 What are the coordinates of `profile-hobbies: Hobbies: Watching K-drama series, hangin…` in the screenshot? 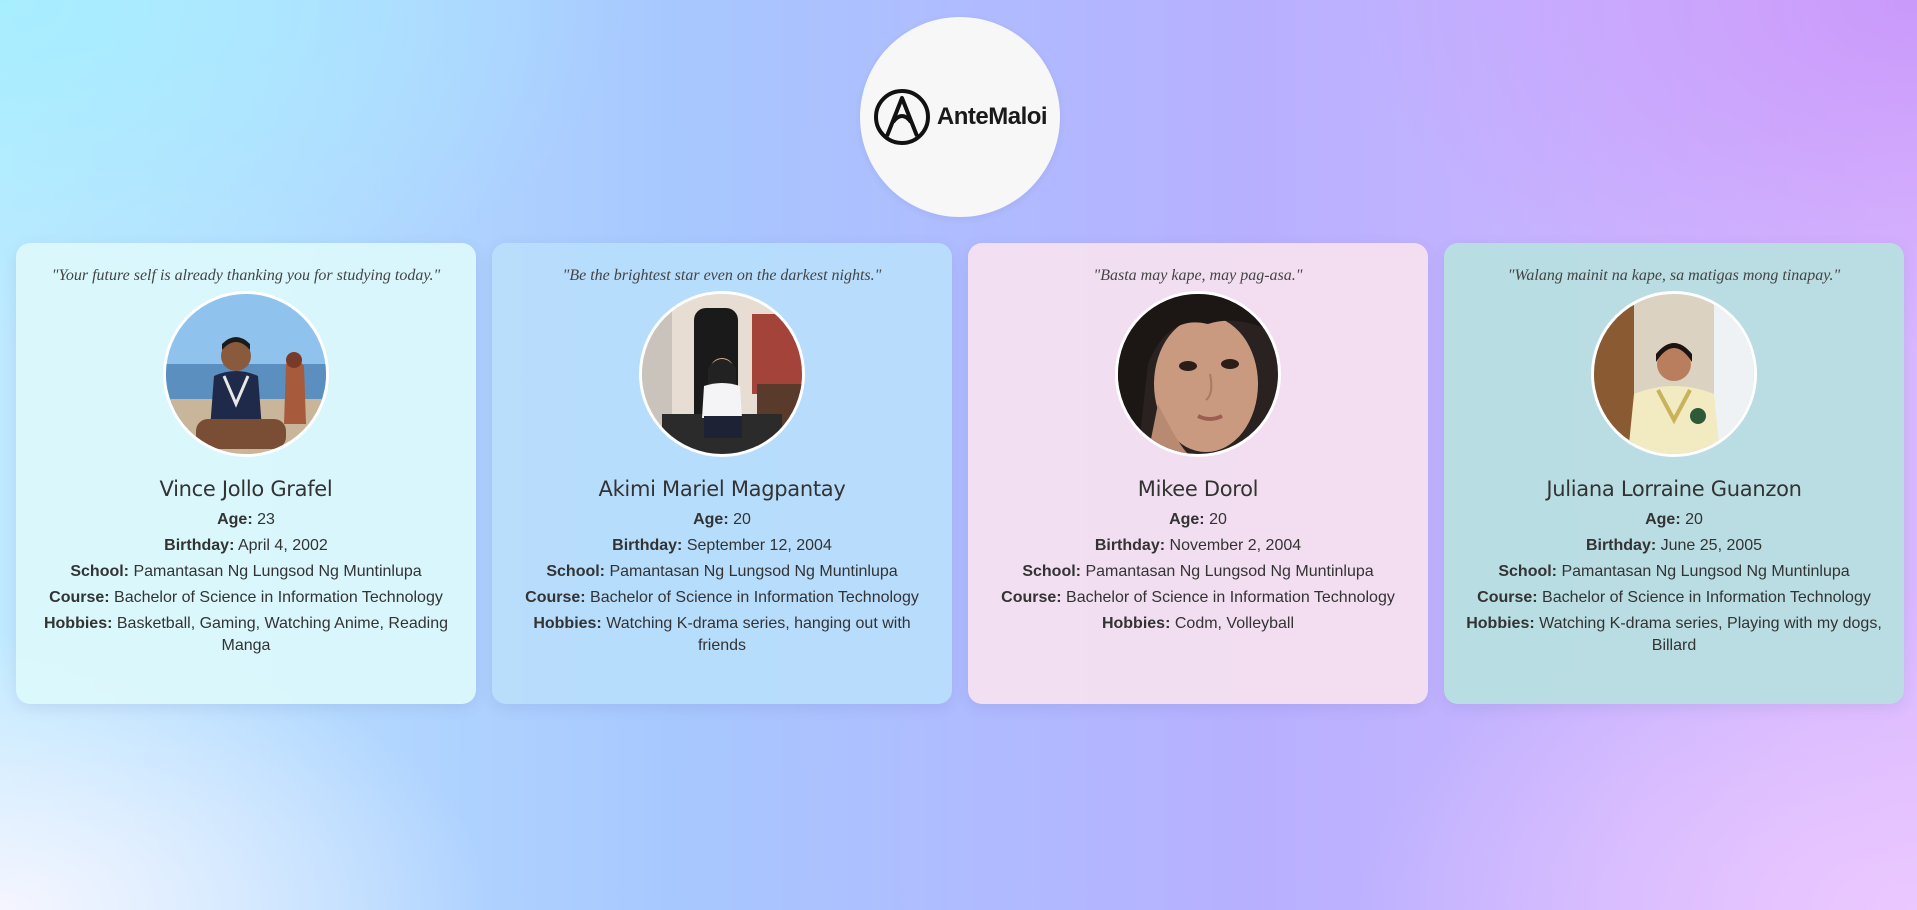 It's located at (722, 635).